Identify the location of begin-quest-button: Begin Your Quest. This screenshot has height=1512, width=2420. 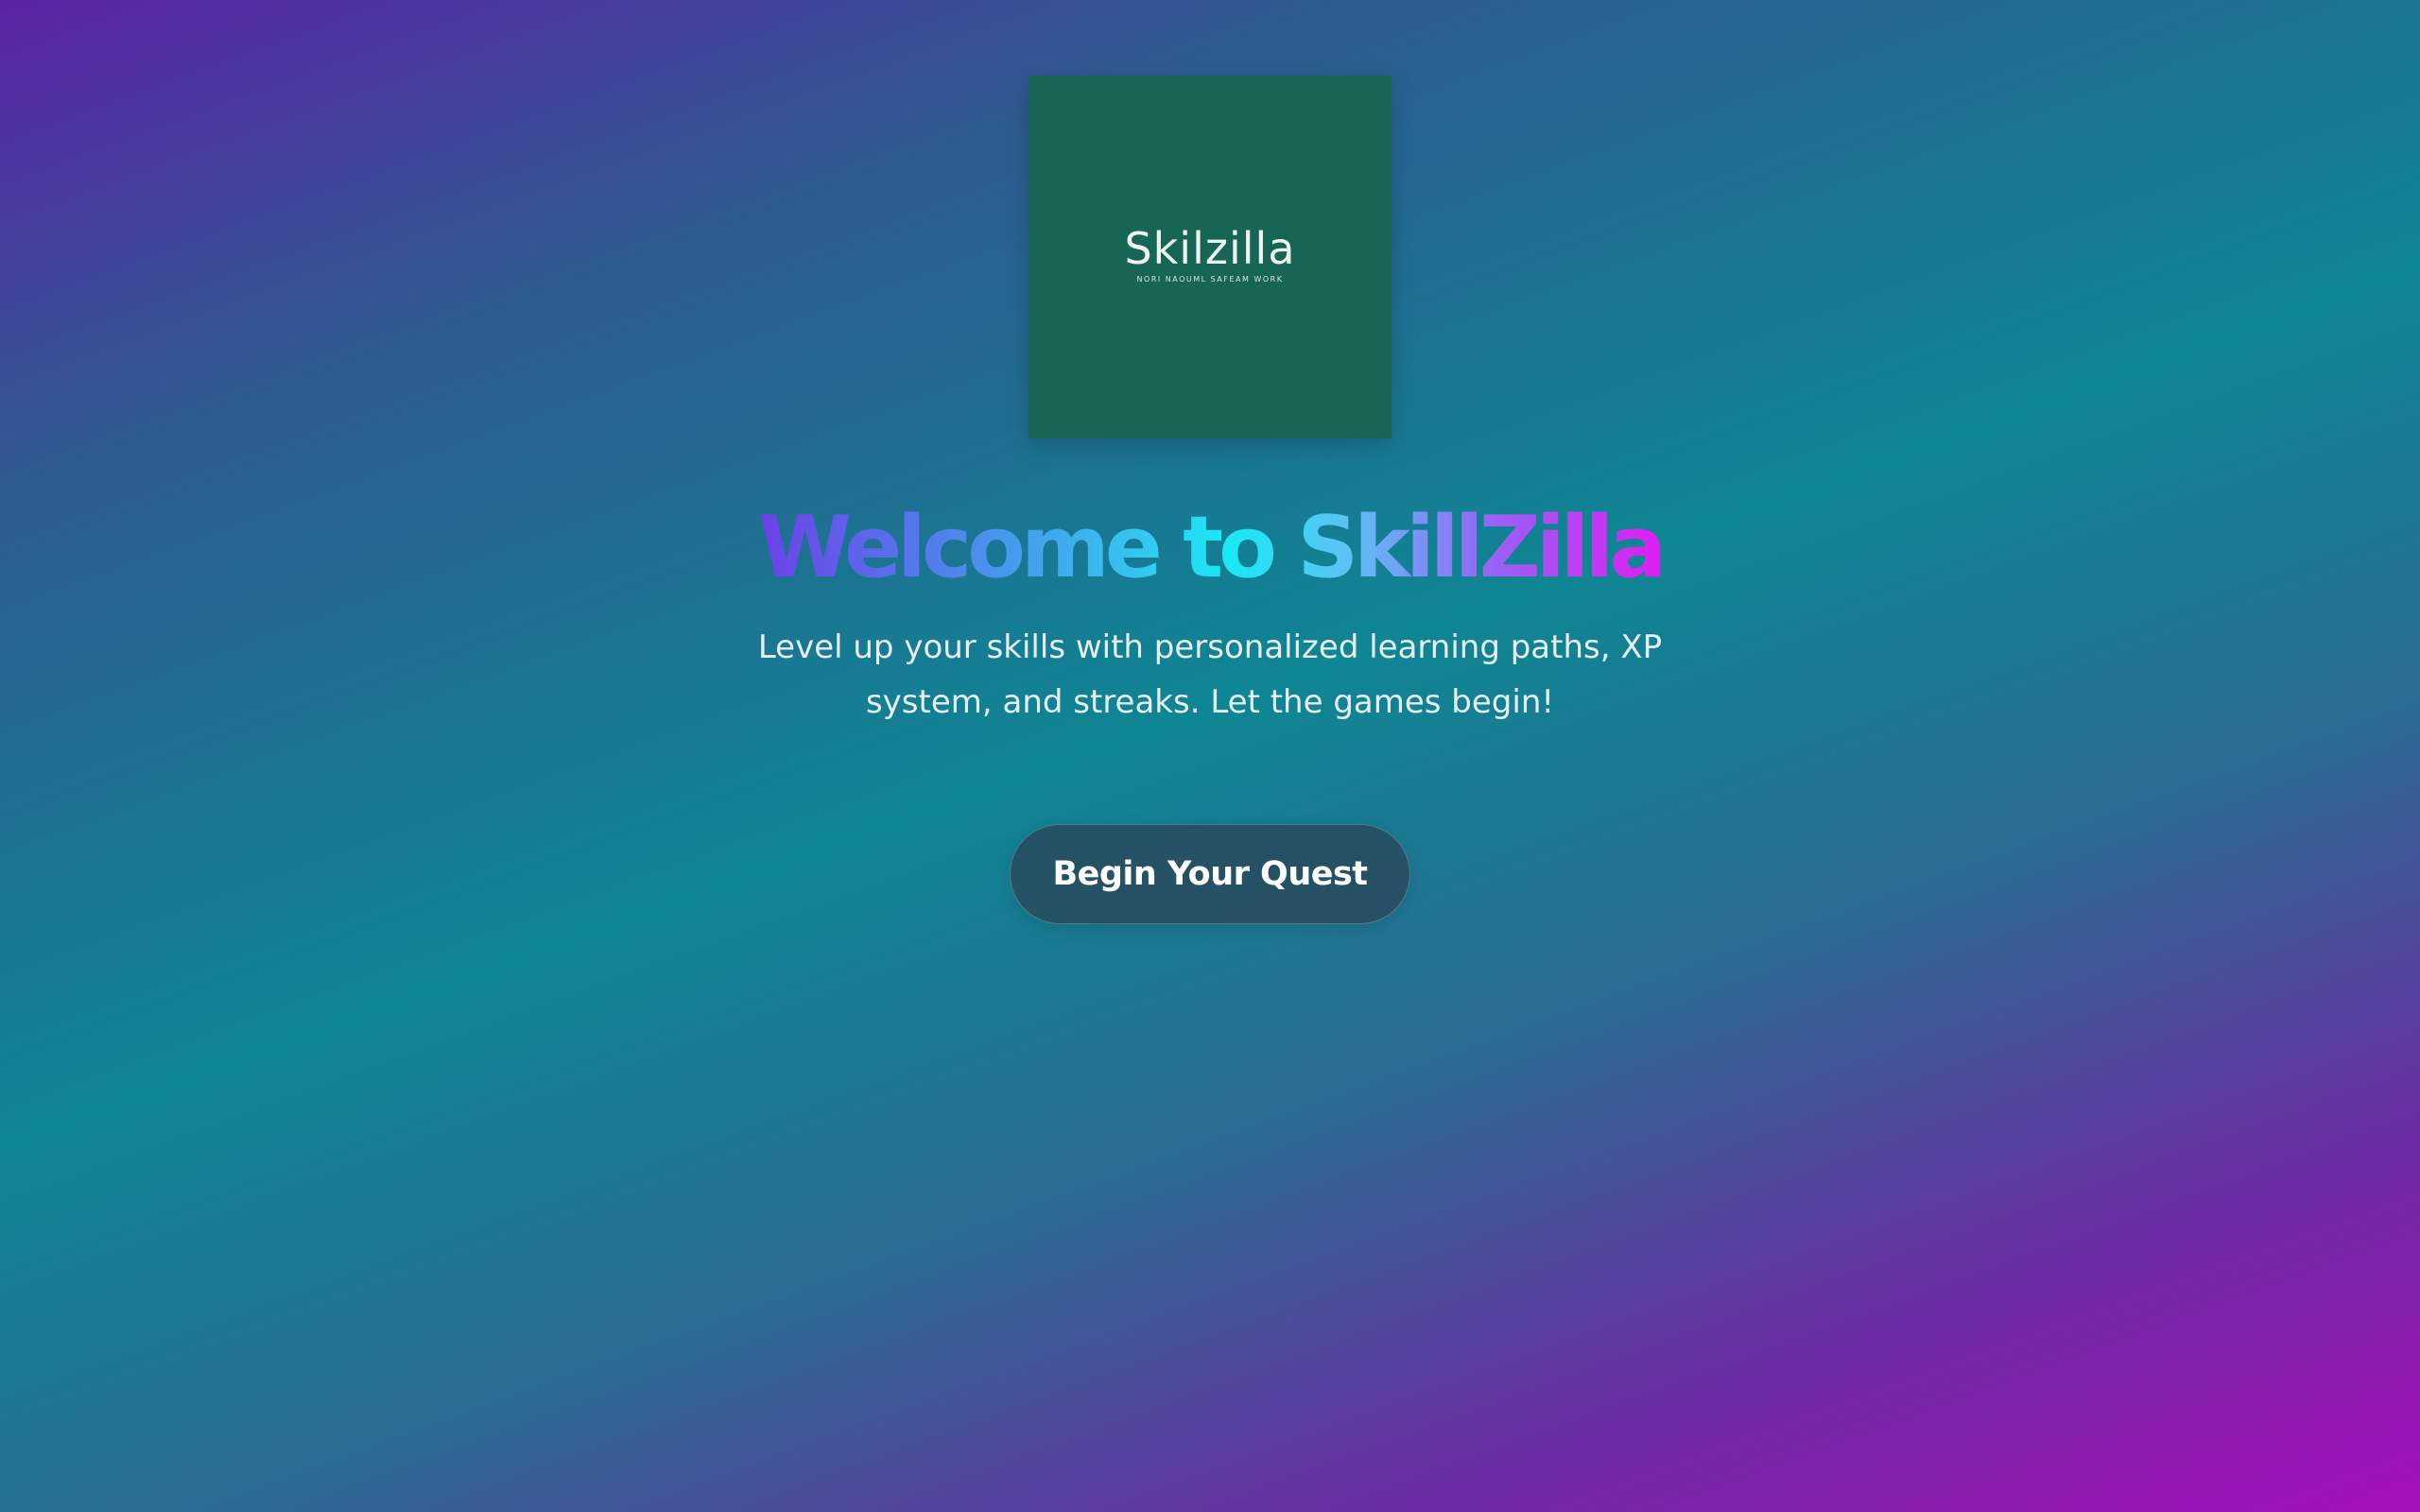
(1210, 874).